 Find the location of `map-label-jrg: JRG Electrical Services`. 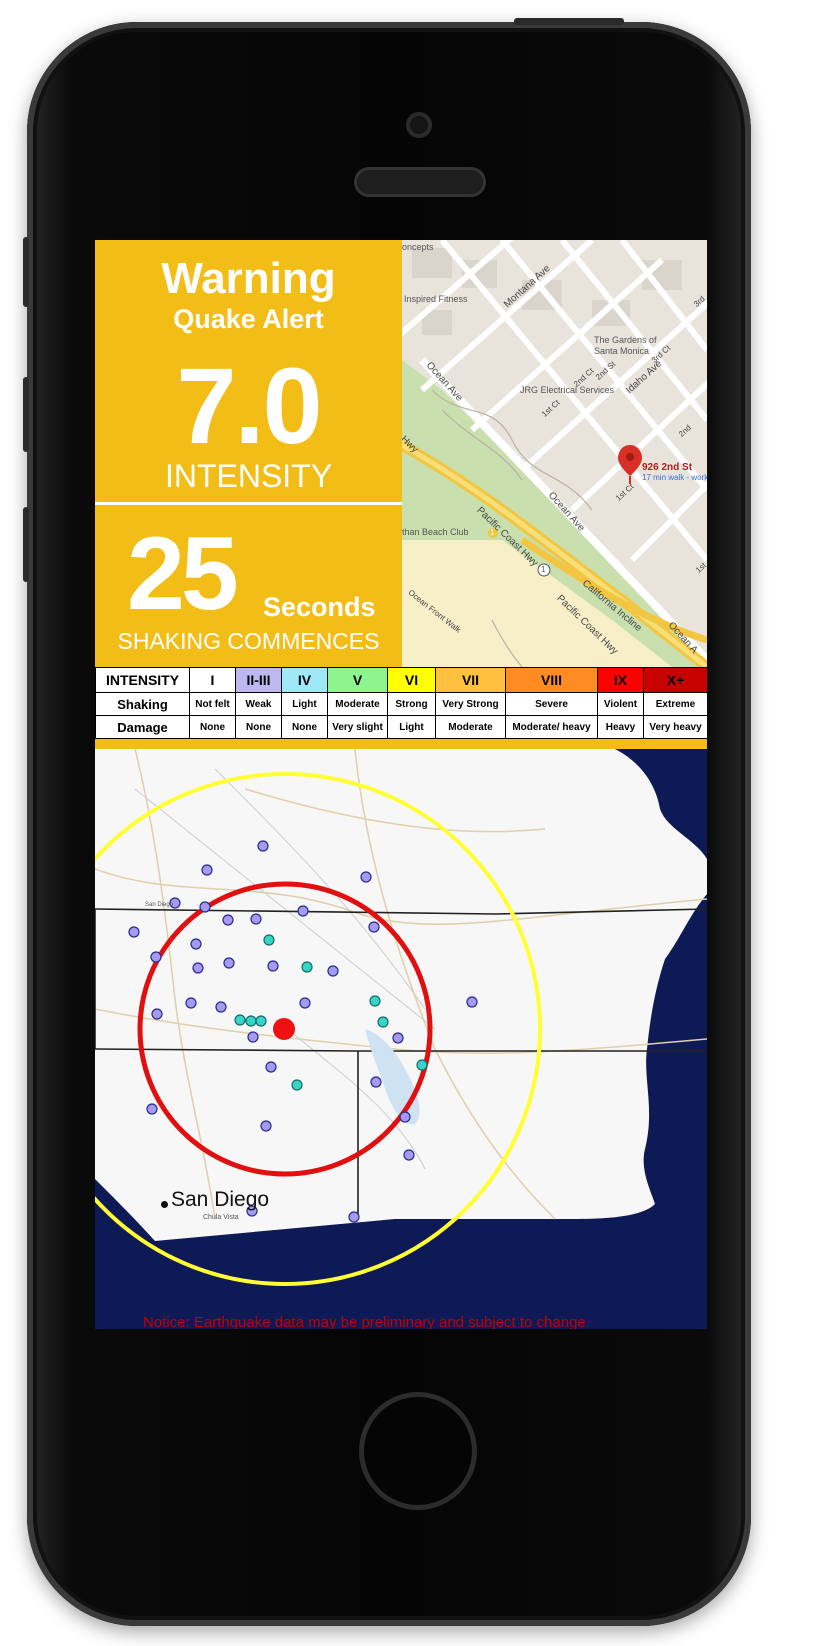

map-label-jrg: JRG Electrical Services is located at coordinates (567, 390).